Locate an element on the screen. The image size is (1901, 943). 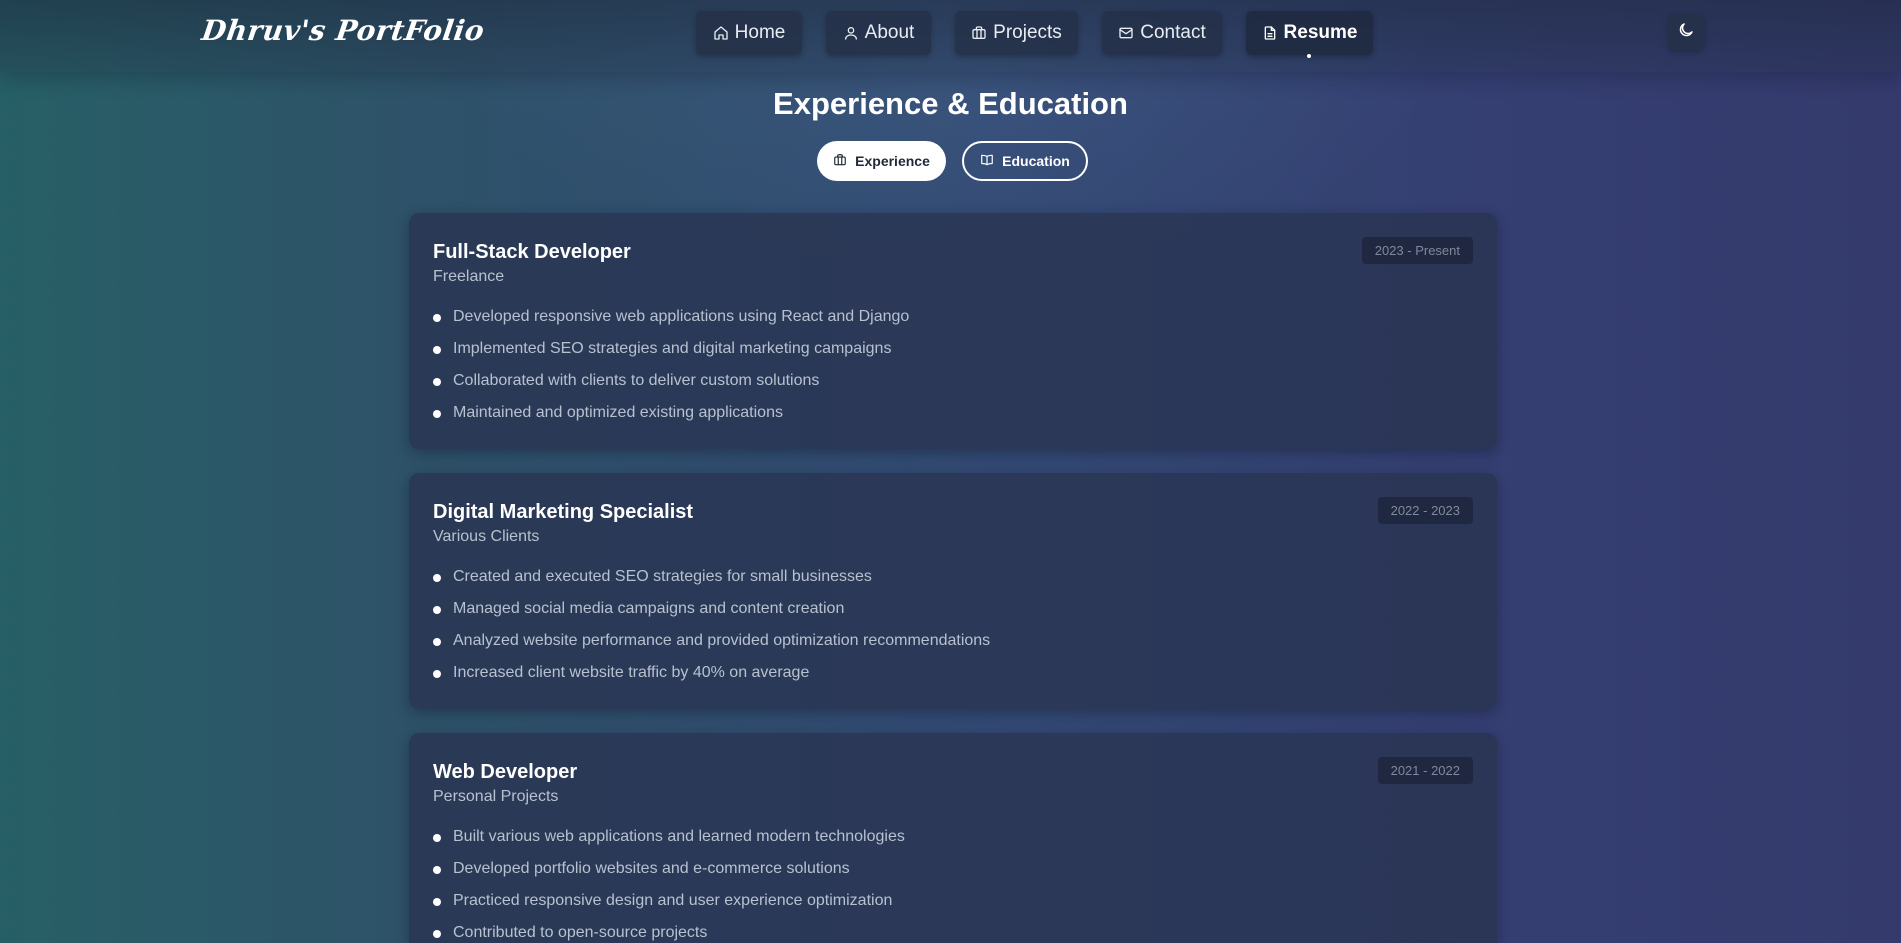
job-organization: Personal Projects is located at coordinates (496, 796).